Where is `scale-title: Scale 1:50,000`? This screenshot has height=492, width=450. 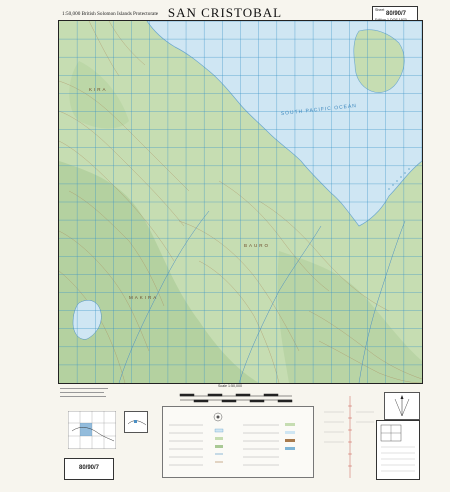 scale-title: Scale 1:50,000 is located at coordinates (230, 386).